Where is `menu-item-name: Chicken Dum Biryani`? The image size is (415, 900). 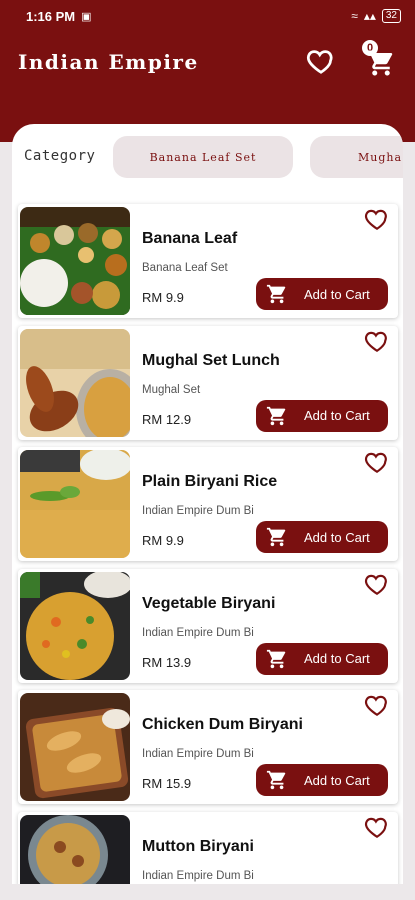
menu-item-name: Chicken Dum Biryani is located at coordinates (222, 724).